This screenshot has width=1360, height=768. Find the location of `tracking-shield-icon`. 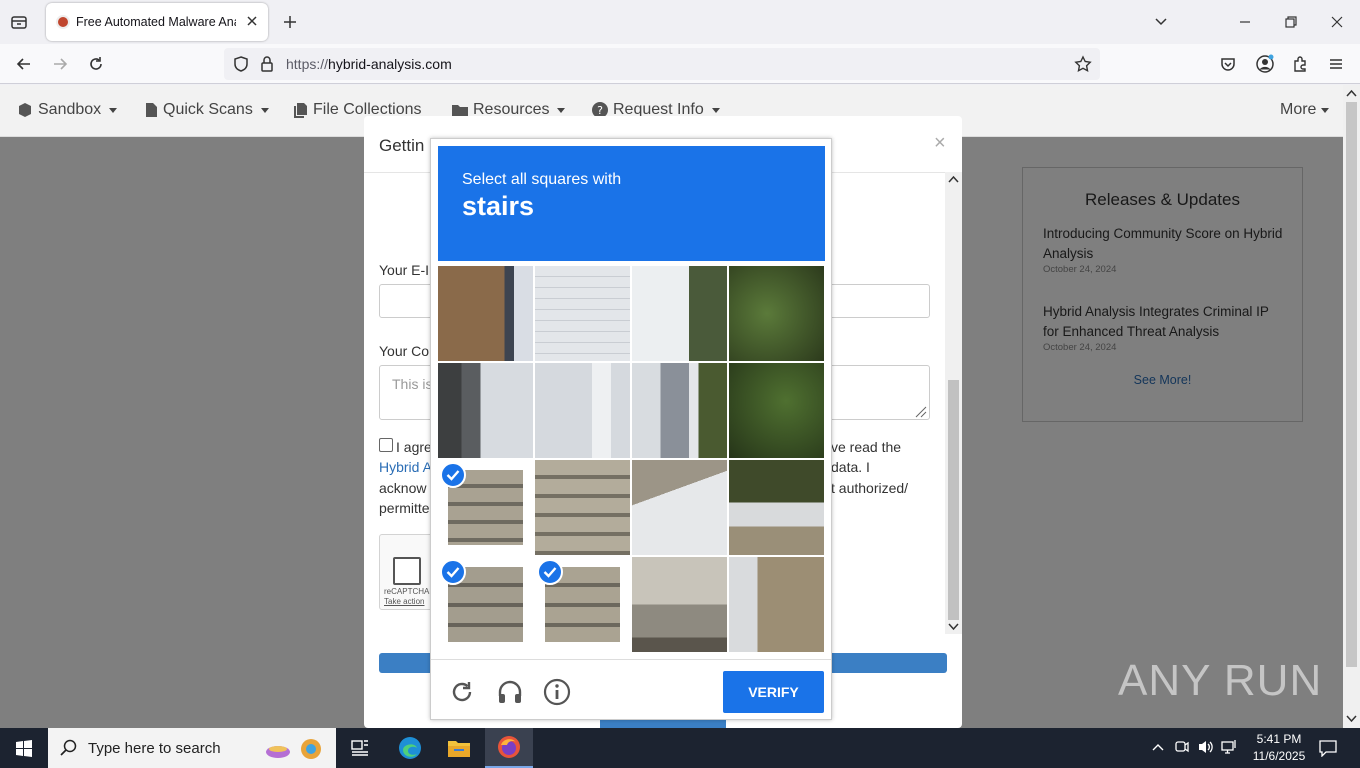

tracking-shield-icon is located at coordinates (241, 64).